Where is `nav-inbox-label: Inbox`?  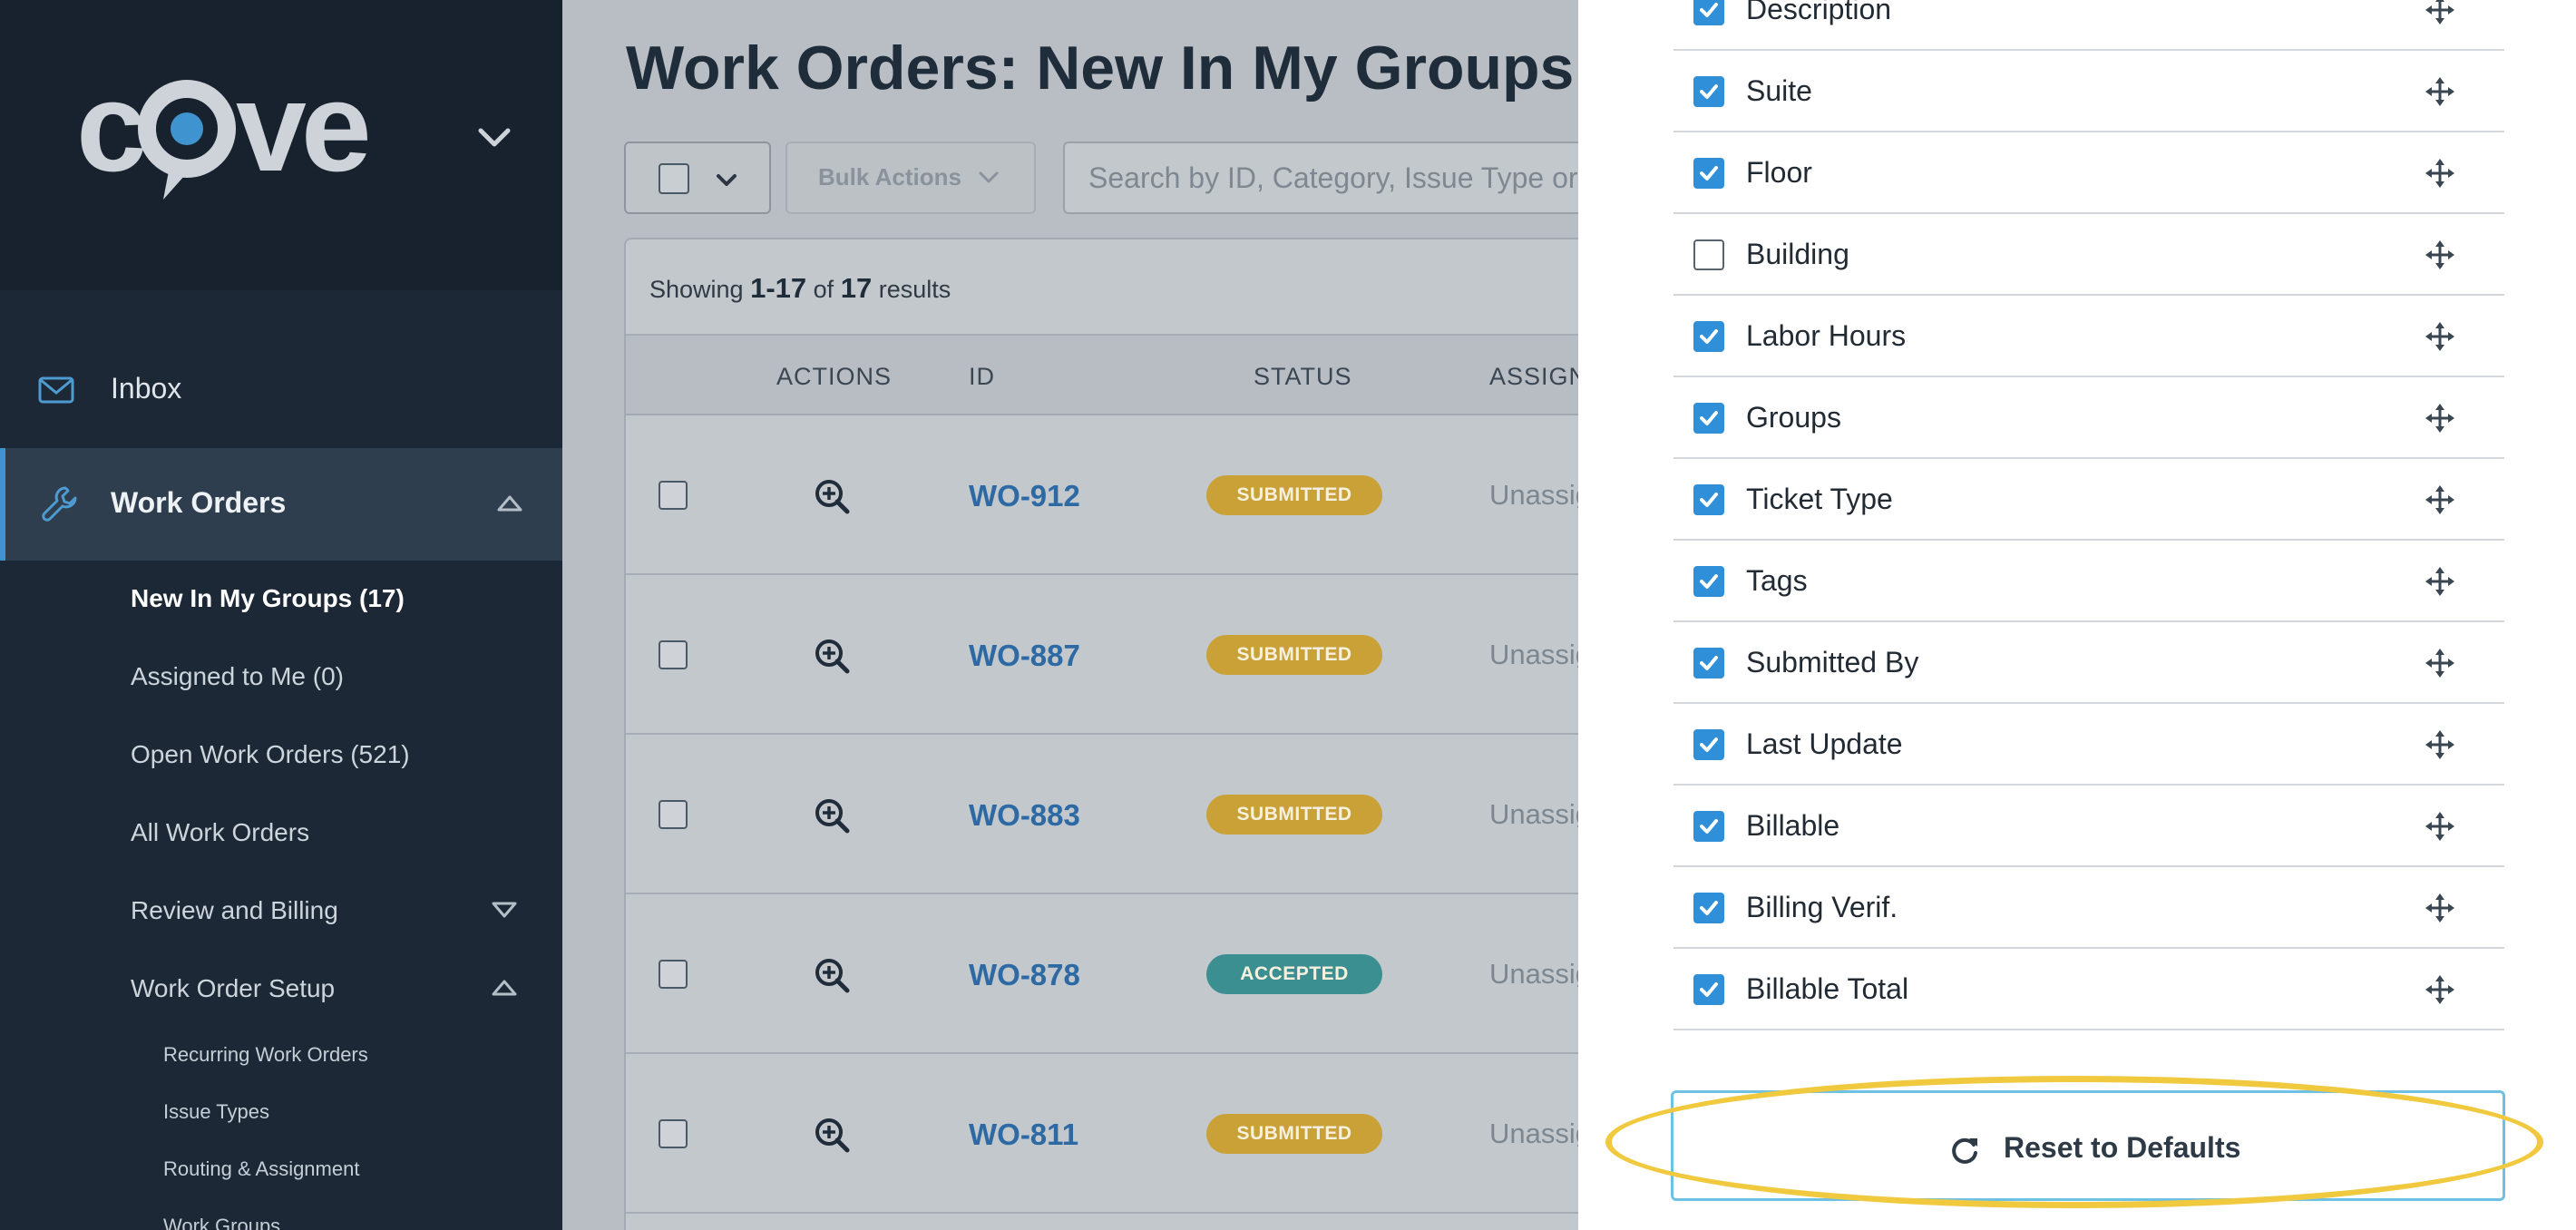 nav-inbox-label: Inbox is located at coordinates (146, 388).